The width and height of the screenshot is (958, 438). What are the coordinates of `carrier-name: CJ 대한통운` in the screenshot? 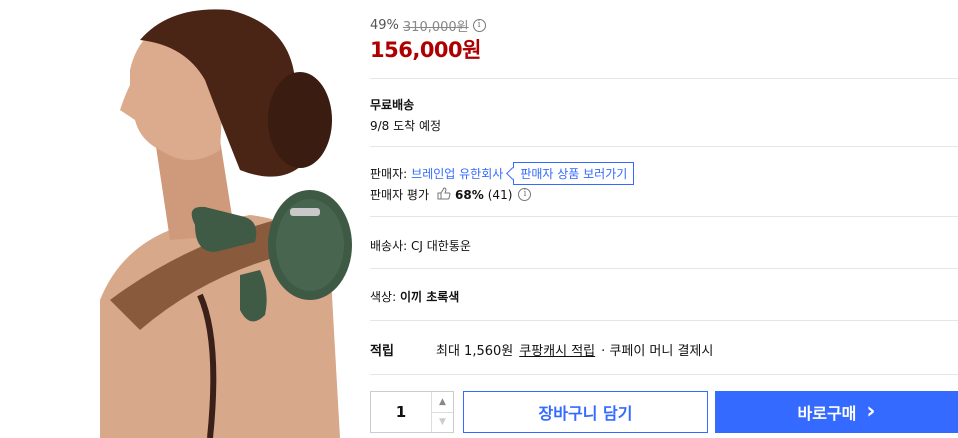 It's located at (441, 246).